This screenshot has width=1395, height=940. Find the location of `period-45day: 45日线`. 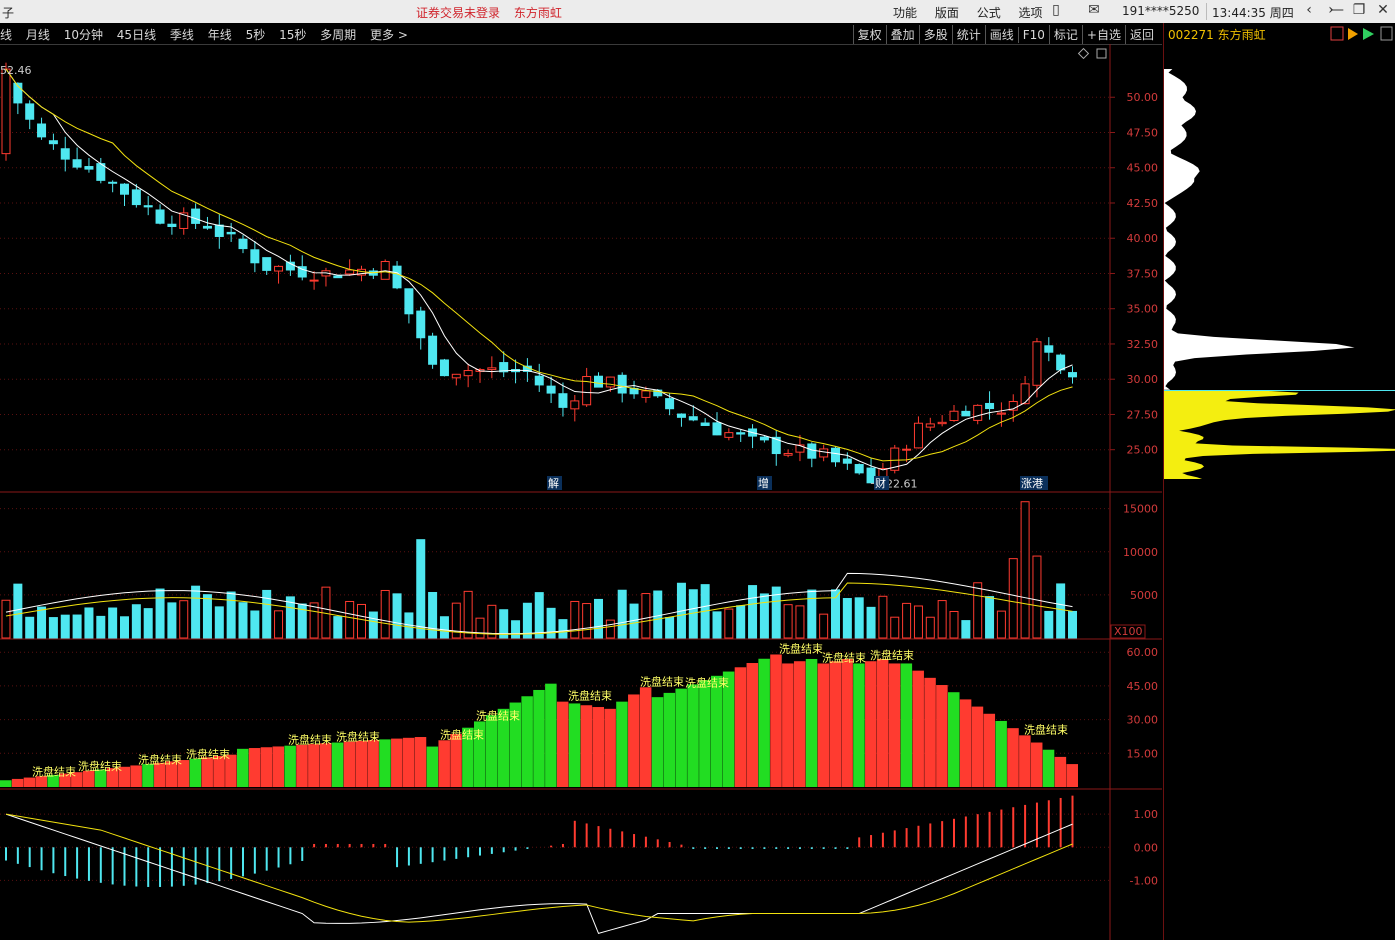

period-45day: 45日线 is located at coordinates (136, 35).